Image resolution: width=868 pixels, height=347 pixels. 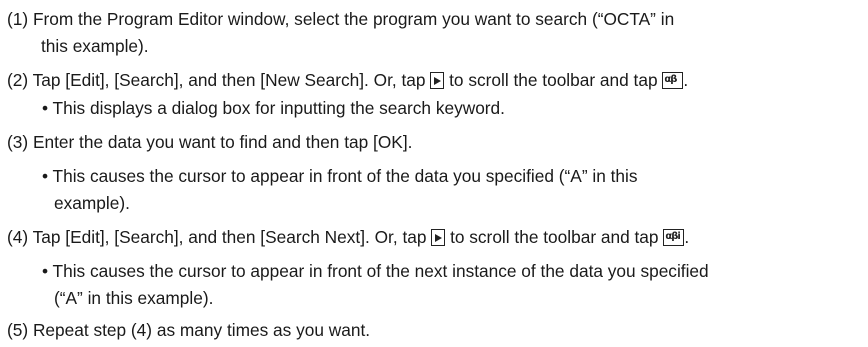 I want to click on new-search-icon: αβ, so click(x=673, y=80).